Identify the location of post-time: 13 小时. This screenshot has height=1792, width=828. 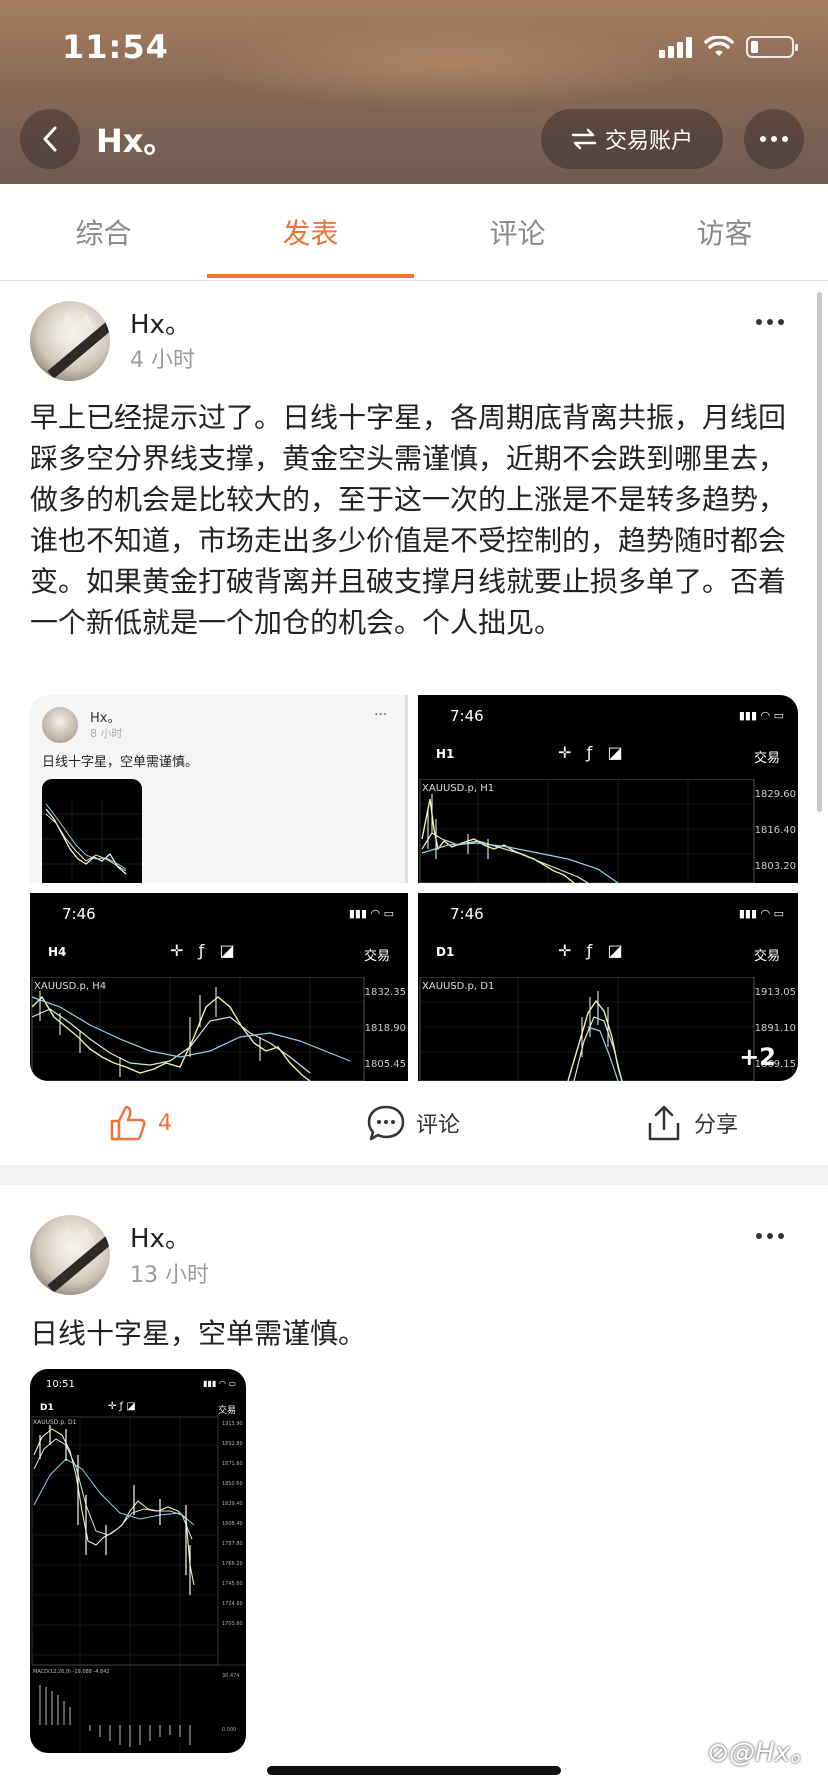
(169, 1275).